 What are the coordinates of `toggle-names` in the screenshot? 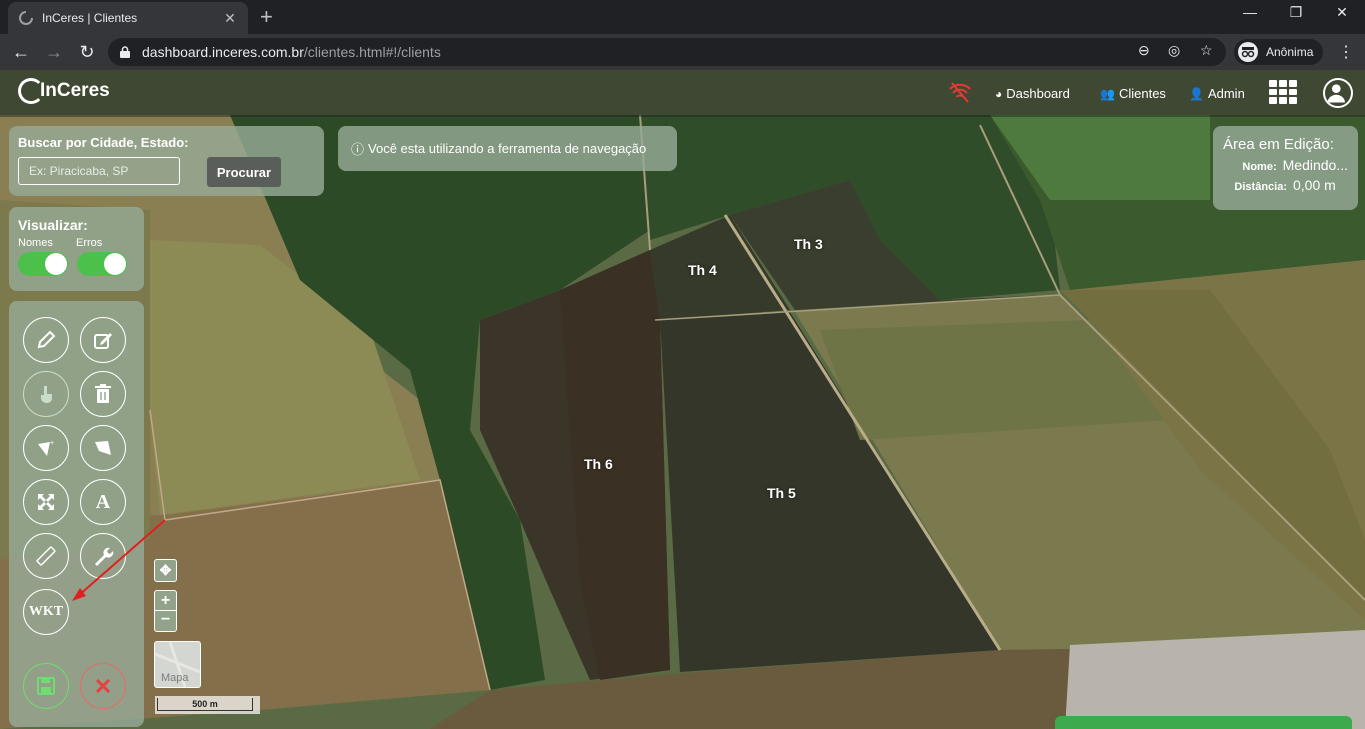 It's located at (43, 264).